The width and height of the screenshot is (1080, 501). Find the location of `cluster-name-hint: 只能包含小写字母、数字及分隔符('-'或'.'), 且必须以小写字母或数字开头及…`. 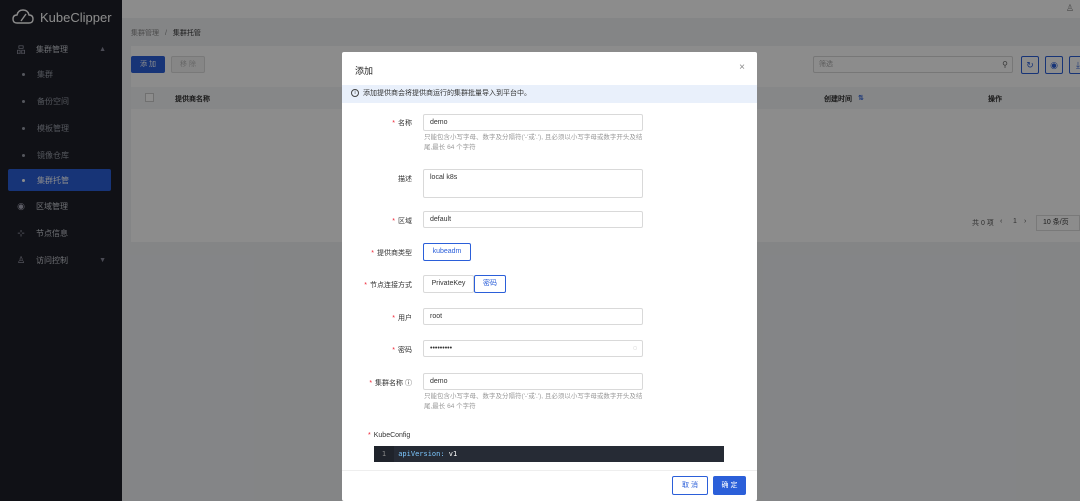

cluster-name-hint: 只能包含小写字母、数字及分隔符('-'或'.'), 且必须以小写字母或数字开头及… is located at coordinates (533, 401).